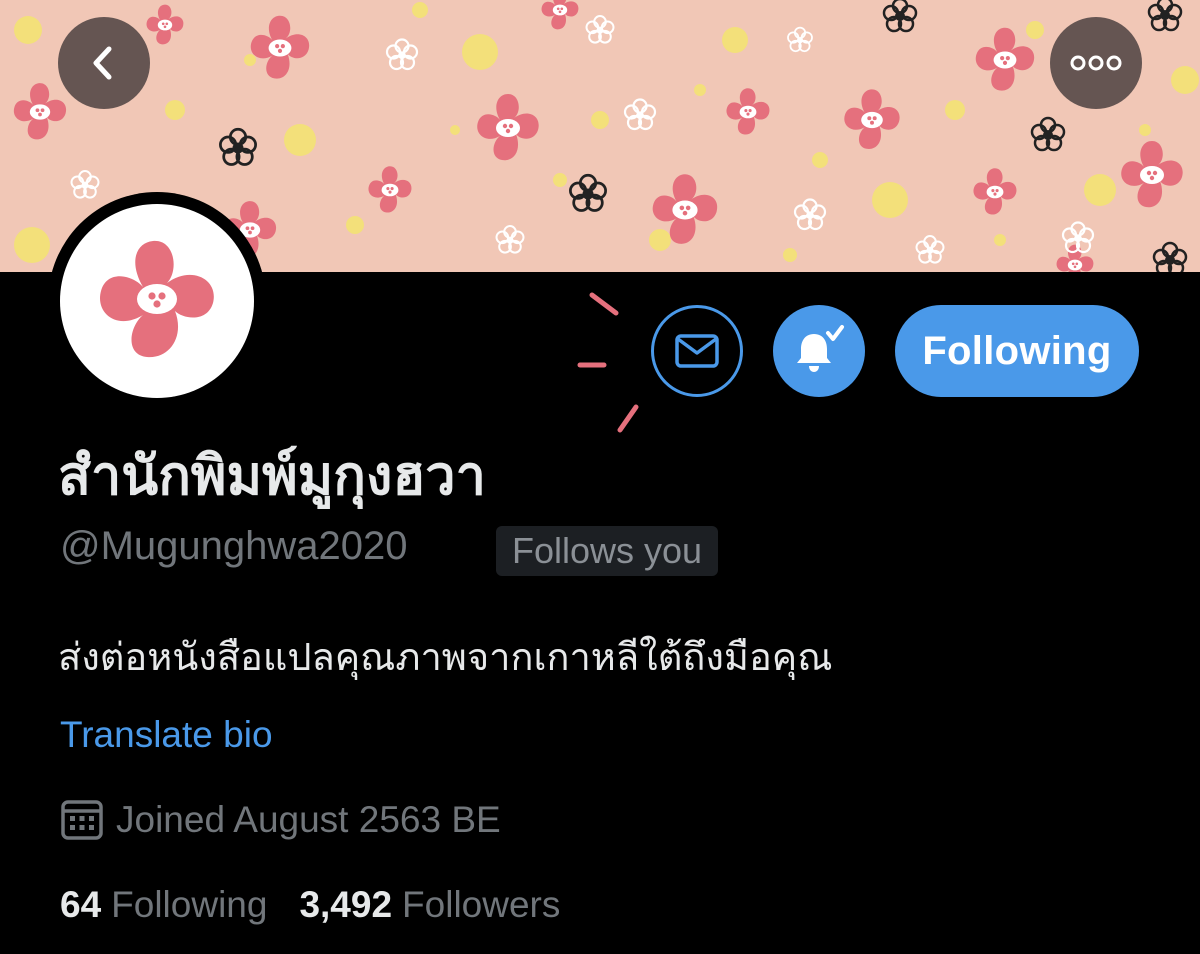 This screenshot has height=954, width=1200. I want to click on notifications-button, so click(819, 351).